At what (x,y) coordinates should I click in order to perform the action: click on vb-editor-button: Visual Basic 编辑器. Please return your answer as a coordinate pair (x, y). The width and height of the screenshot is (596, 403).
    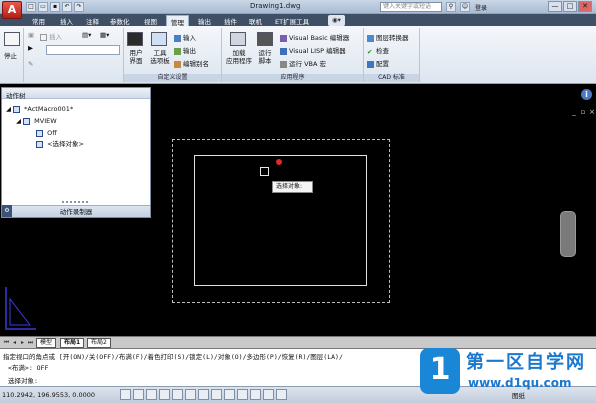
    Looking at the image, I should click on (314, 37).